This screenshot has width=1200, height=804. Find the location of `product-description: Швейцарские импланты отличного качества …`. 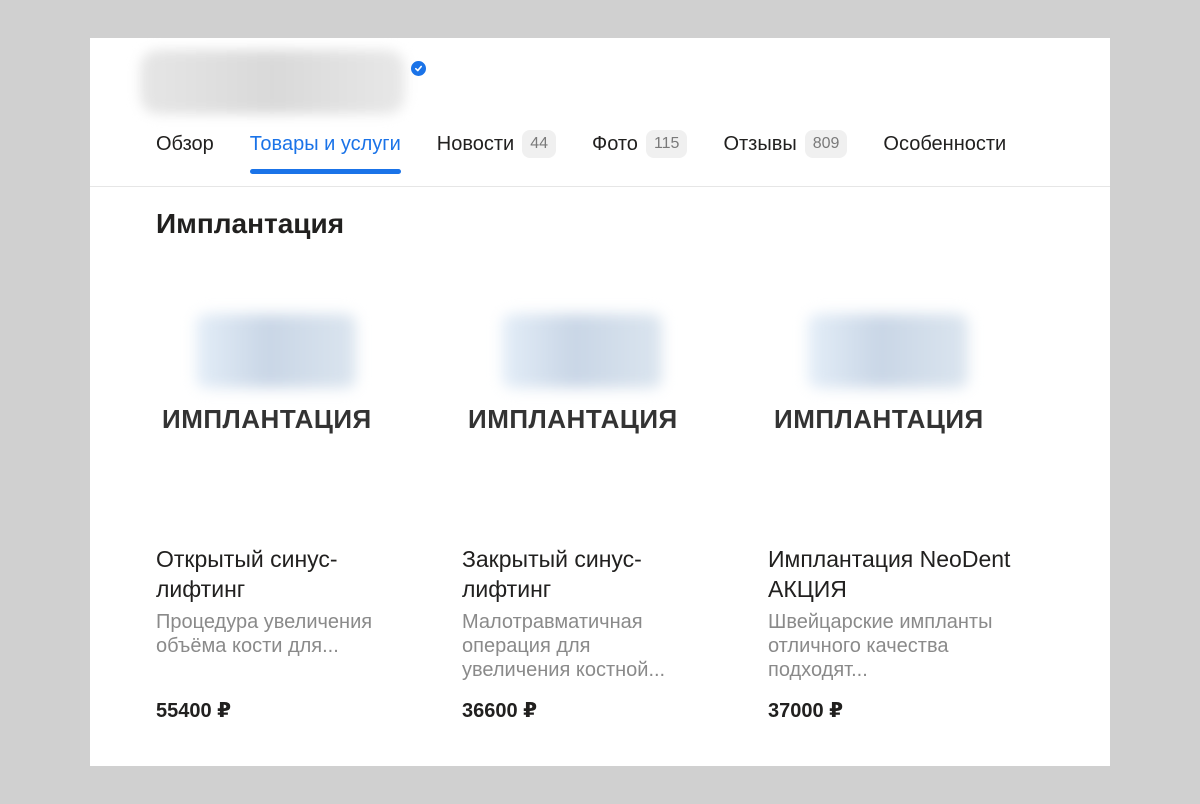

product-description: Швейцарские импланты отличного качества … is located at coordinates (880, 646).